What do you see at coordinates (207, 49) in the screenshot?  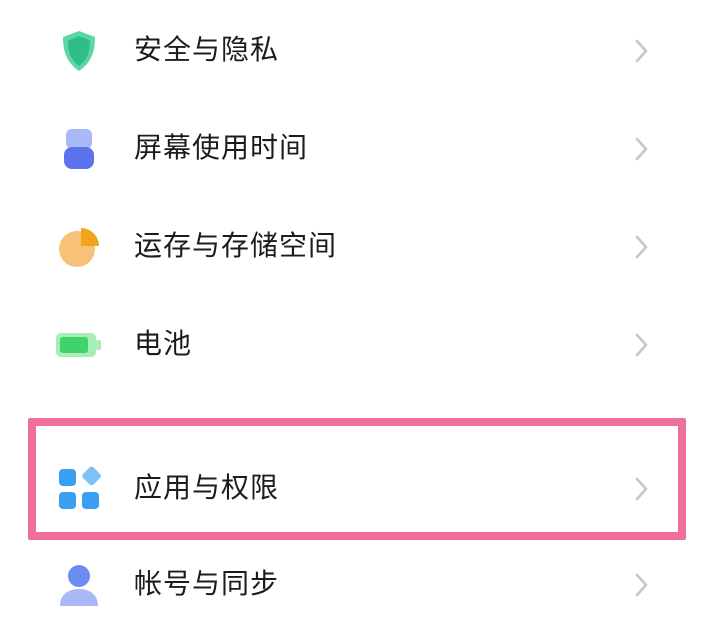 I see `settings-item-label: 安全与隐私` at bounding box center [207, 49].